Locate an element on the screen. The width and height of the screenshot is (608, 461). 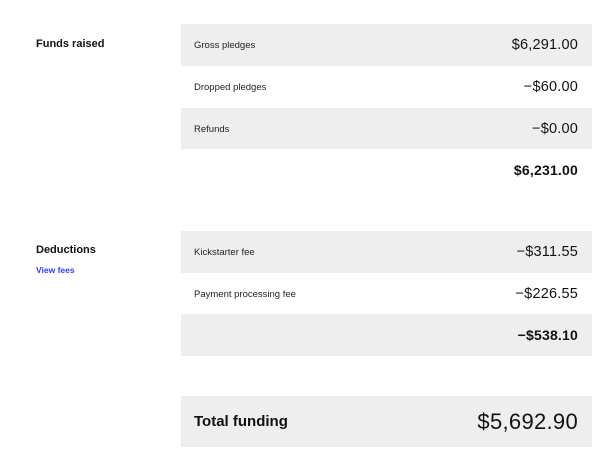
total-funding-amount: $5,692.90 is located at coordinates (527, 421).